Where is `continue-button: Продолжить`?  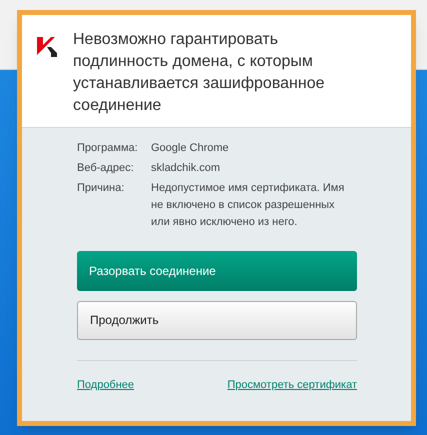
continue-button: Продолжить is located at coordinates (217, 320).